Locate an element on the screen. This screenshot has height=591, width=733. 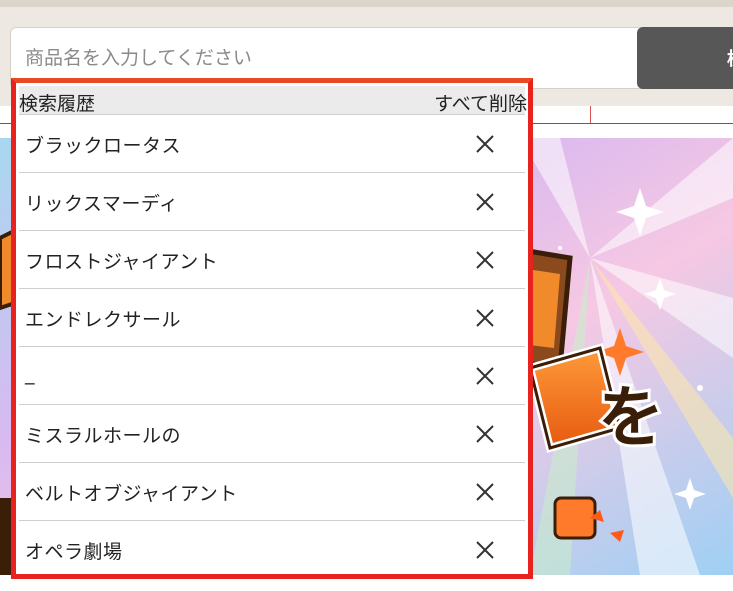
history-item-label: フロストジャイアント is located at coordinates (122, 262).